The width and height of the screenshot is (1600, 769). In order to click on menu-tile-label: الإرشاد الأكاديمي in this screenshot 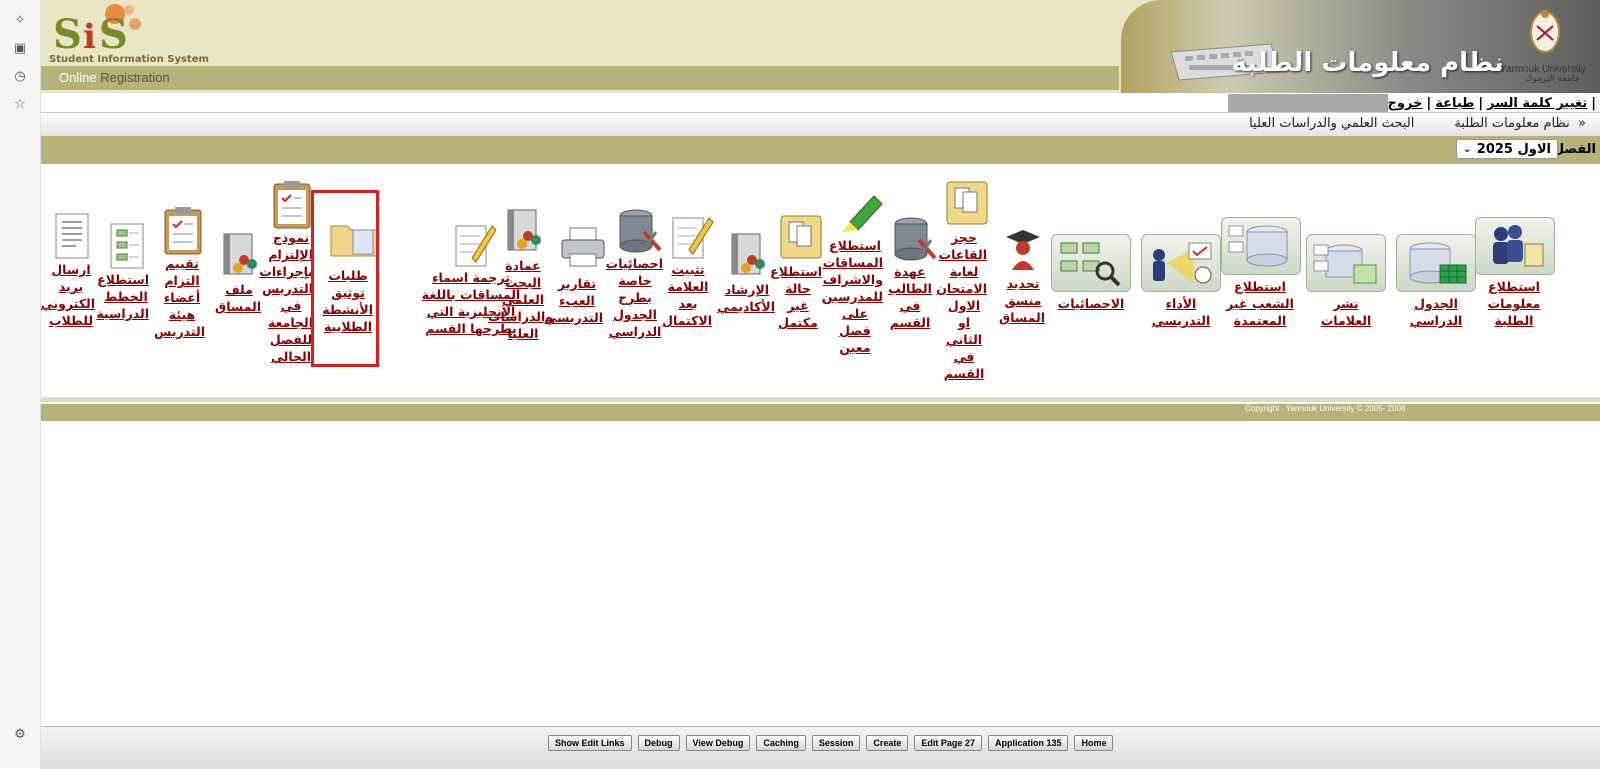, I will do `click(746, 298)`.